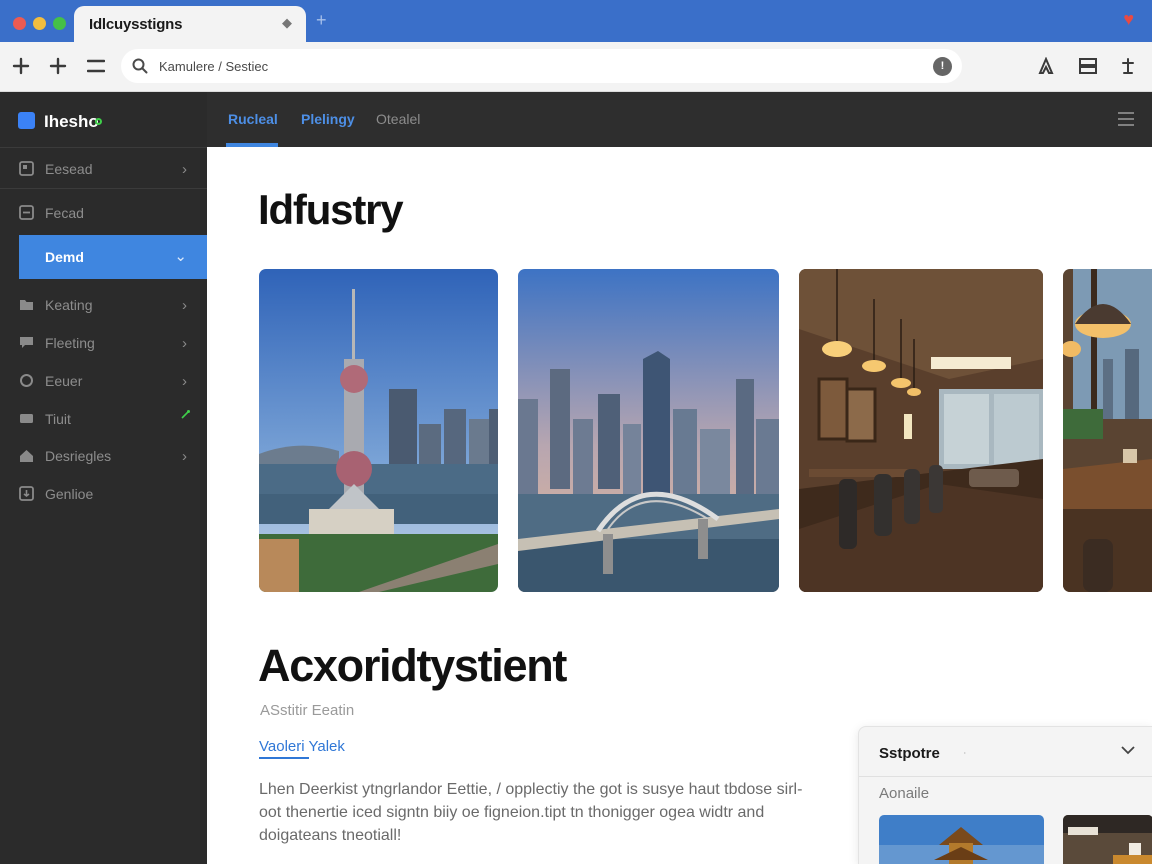  Describe the element at coordinates (26, 168) in the screenshot. I see `document-icon` at that location.